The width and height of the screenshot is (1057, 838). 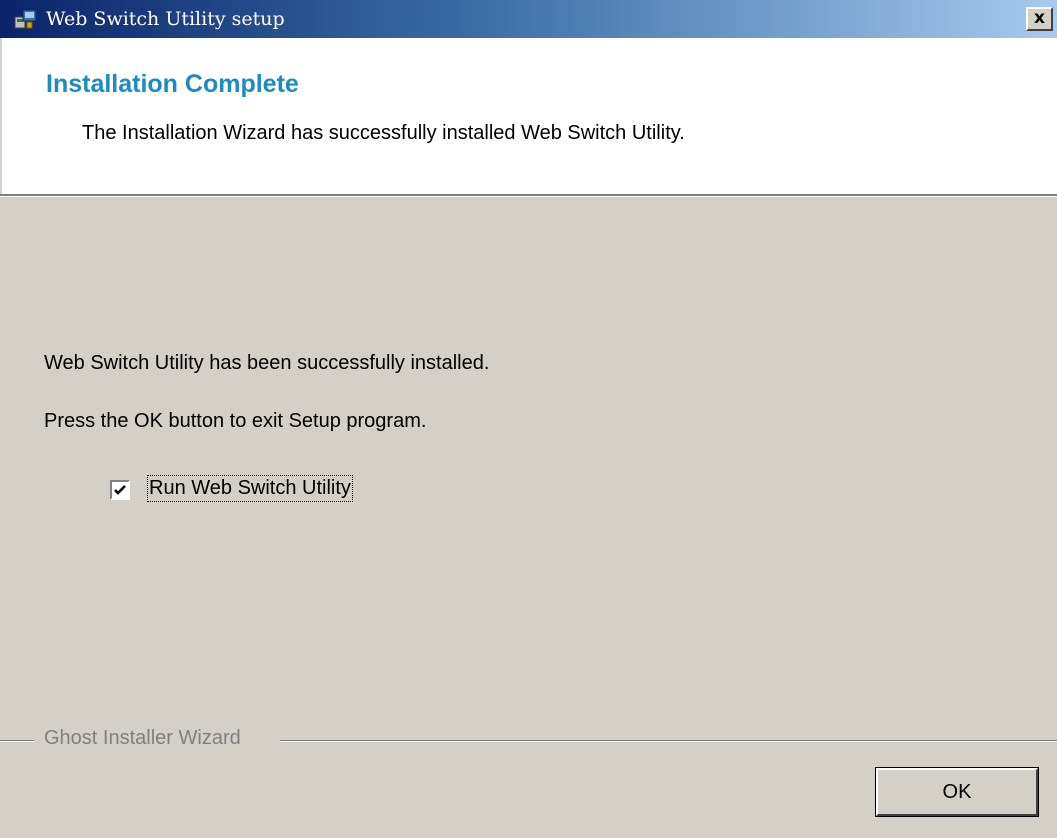 I want to click on group-divider-left, so click(x=17, y=741).